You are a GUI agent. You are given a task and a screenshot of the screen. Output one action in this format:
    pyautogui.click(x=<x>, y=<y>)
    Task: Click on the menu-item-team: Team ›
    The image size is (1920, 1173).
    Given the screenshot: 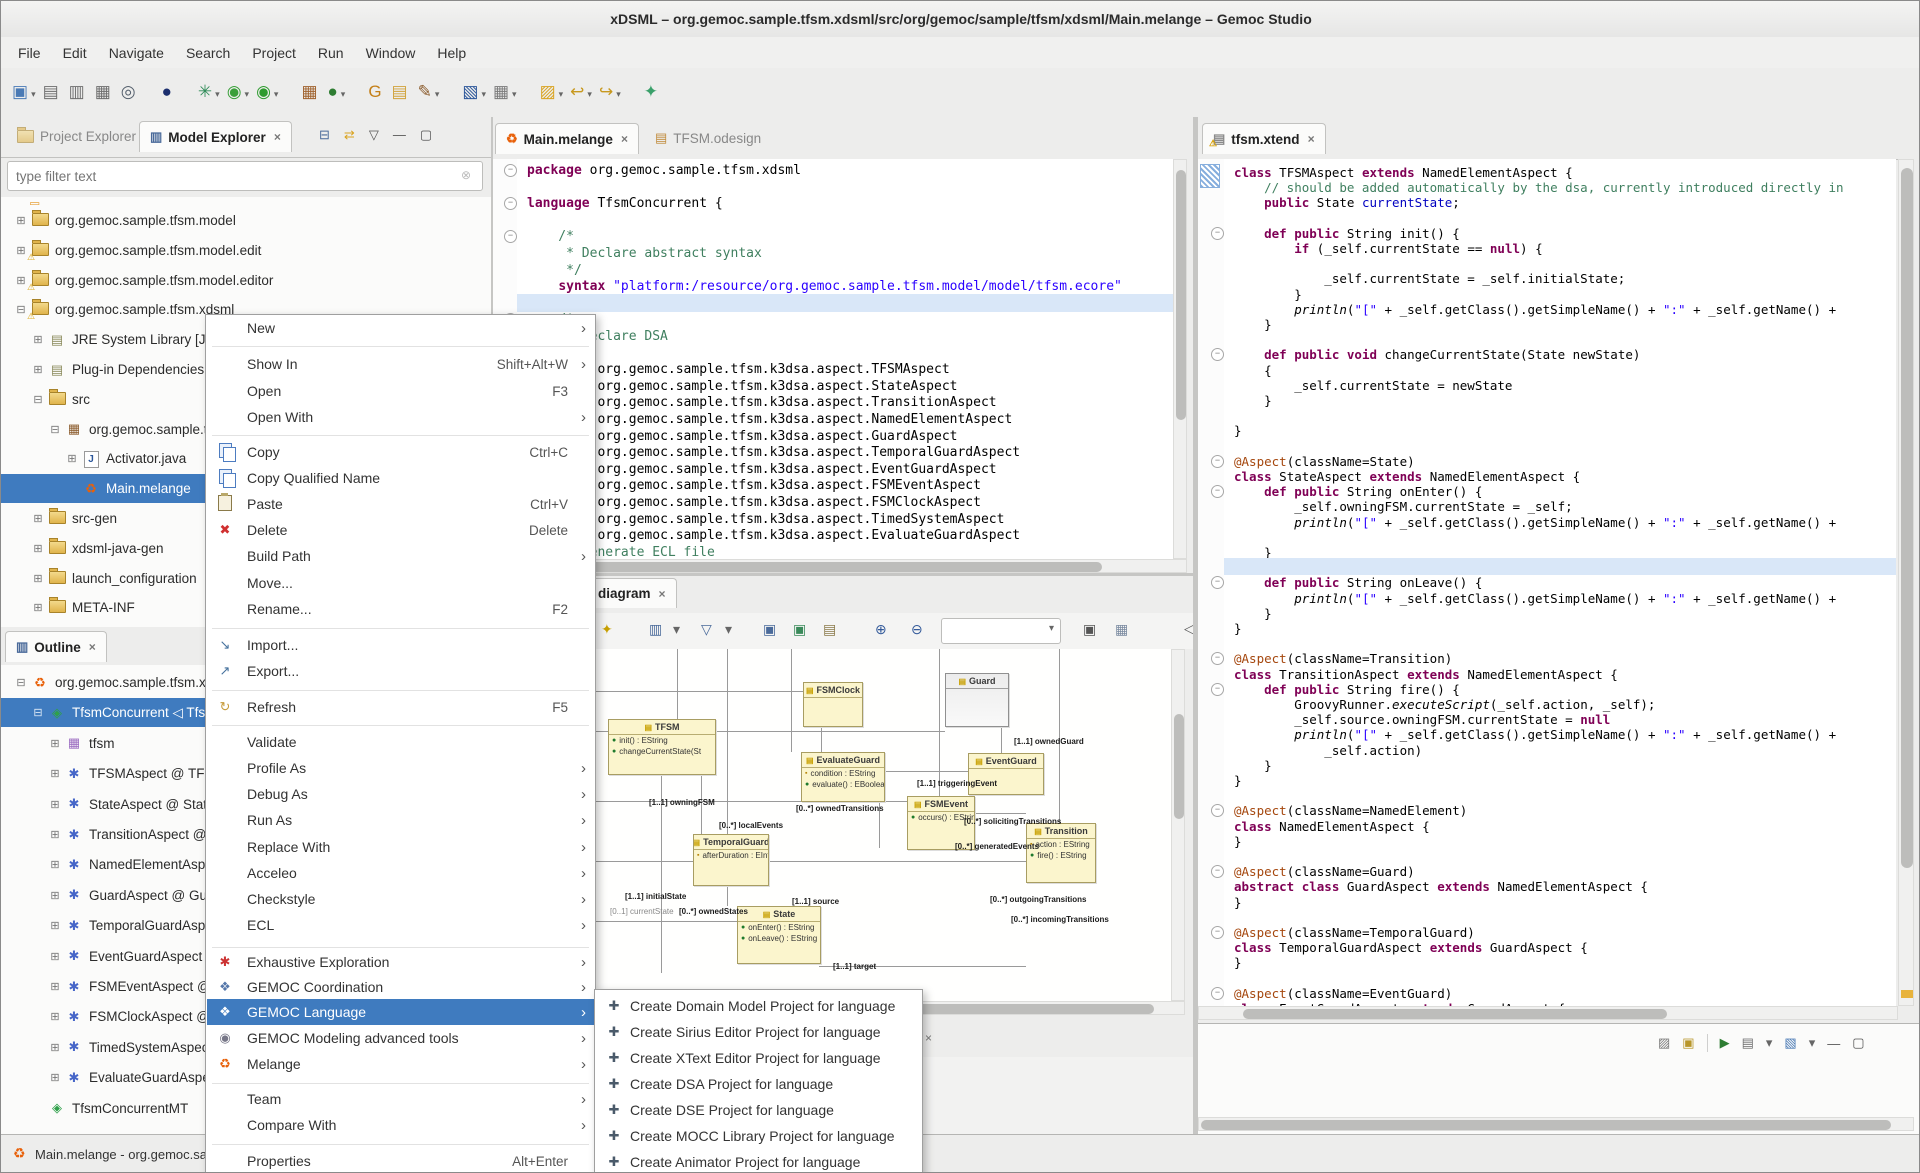 What is the action you would take?
    pyautogui.click(x=400, y=1099)
    